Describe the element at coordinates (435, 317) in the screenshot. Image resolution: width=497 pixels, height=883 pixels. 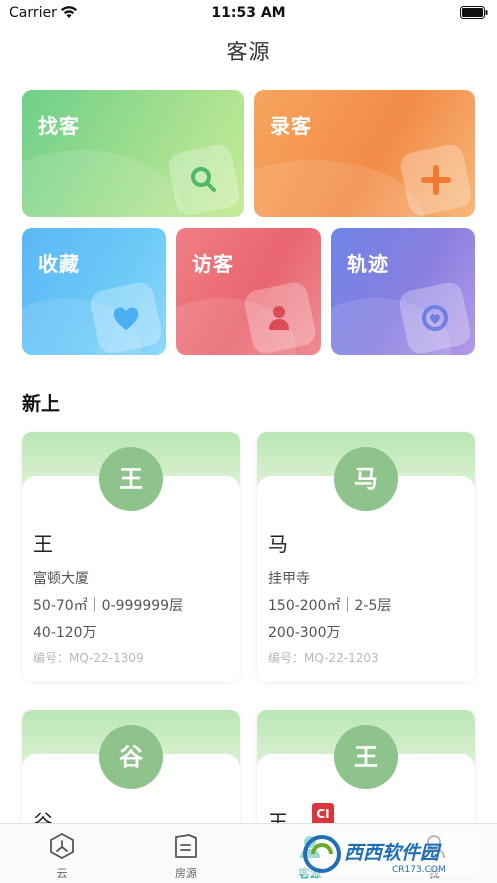
I see `target-icon` at that location.